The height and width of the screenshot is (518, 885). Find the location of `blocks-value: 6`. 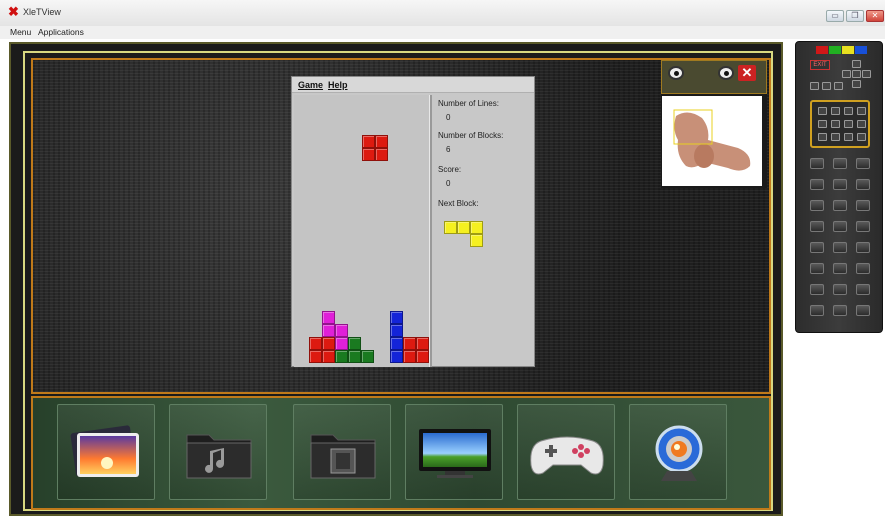

blocks-value: 6 is located at coordinates (448, 149).